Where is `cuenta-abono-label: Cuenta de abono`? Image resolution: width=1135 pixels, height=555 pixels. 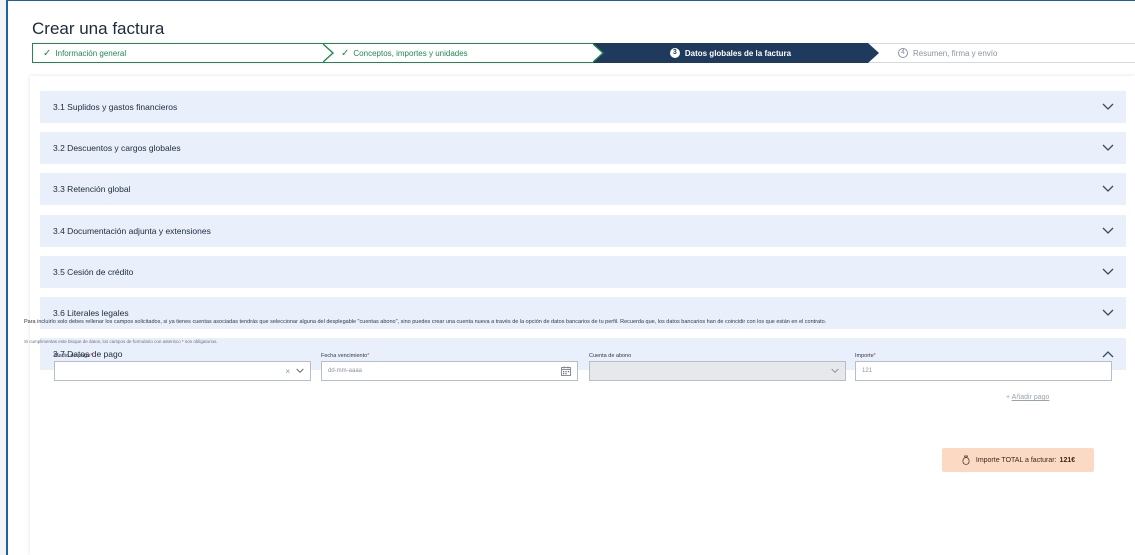
cuenta-abono-label: Cuenta de abono is located at coordinates (610, 356).